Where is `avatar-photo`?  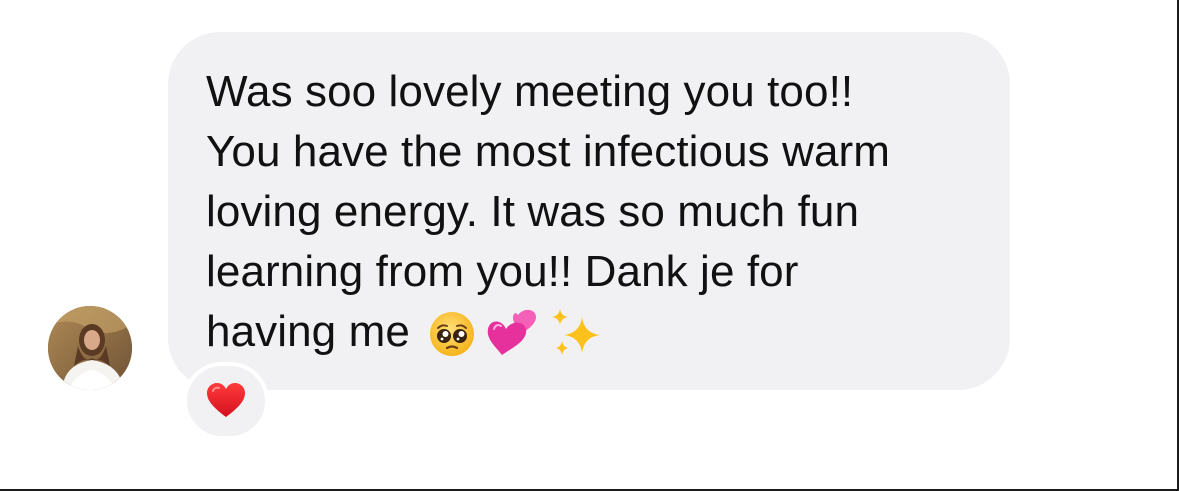
avatar-photo is located at coordinates (90, 348).